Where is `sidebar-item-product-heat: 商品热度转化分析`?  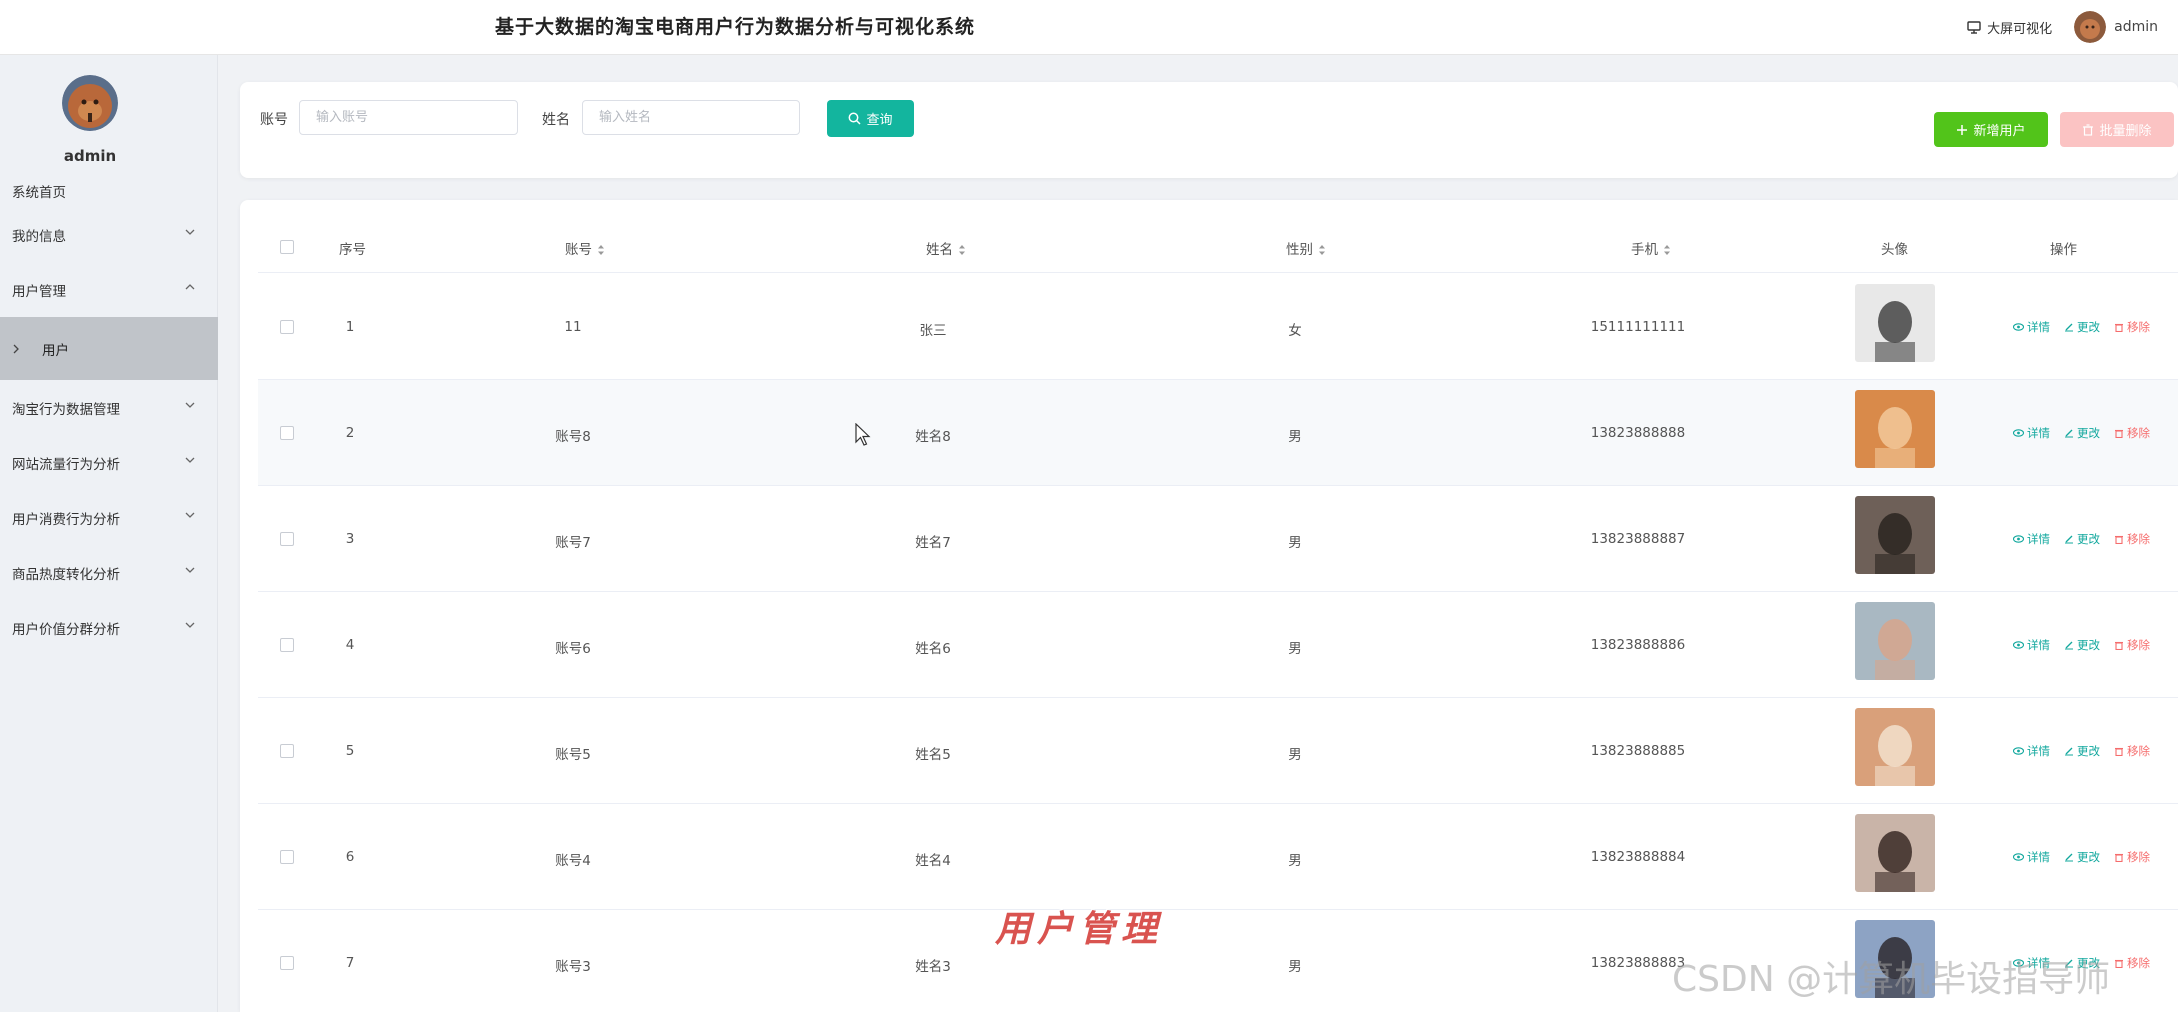 sidebar-item-product-heat: 商品热度转化分析 is located at coordinates (109, 572).